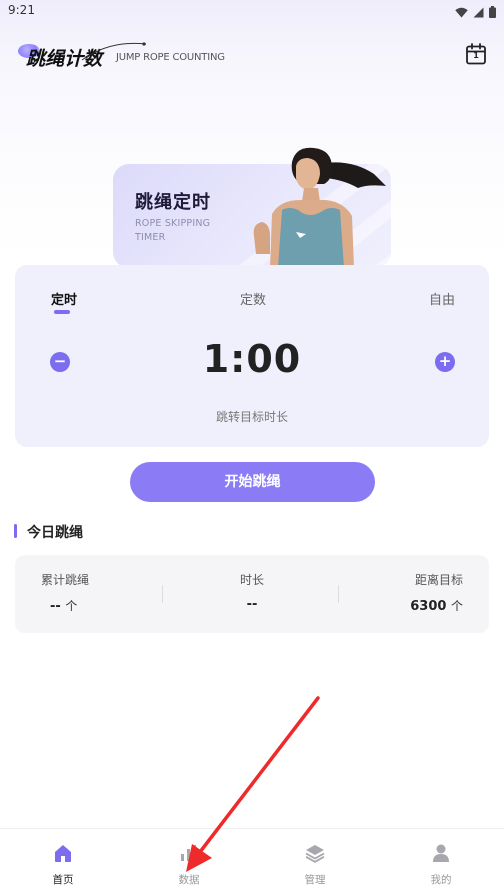 Image resolution: width=504 pixels, height=895 pixels. I want to click on increase-button: +, so click(445, 362).